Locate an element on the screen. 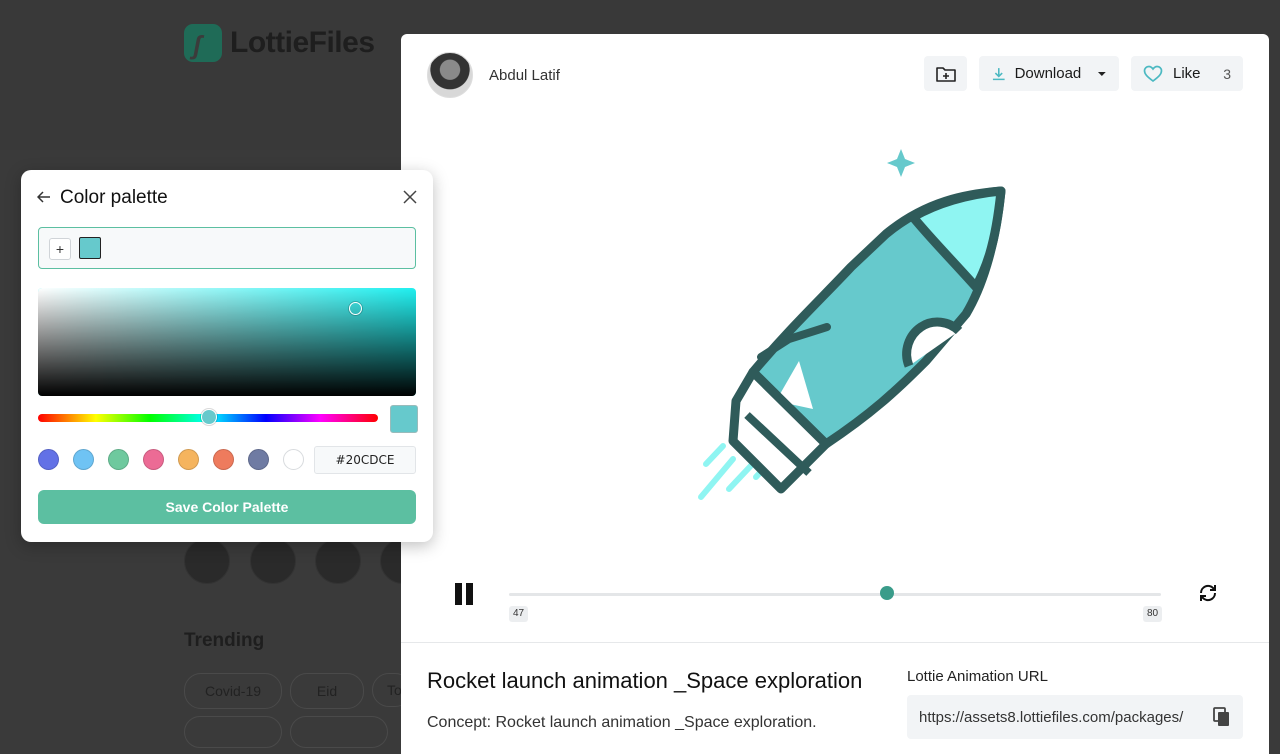 The image size is (1280, 754). url-label: Lottie Animation URL is located at coordinates (977, 676).